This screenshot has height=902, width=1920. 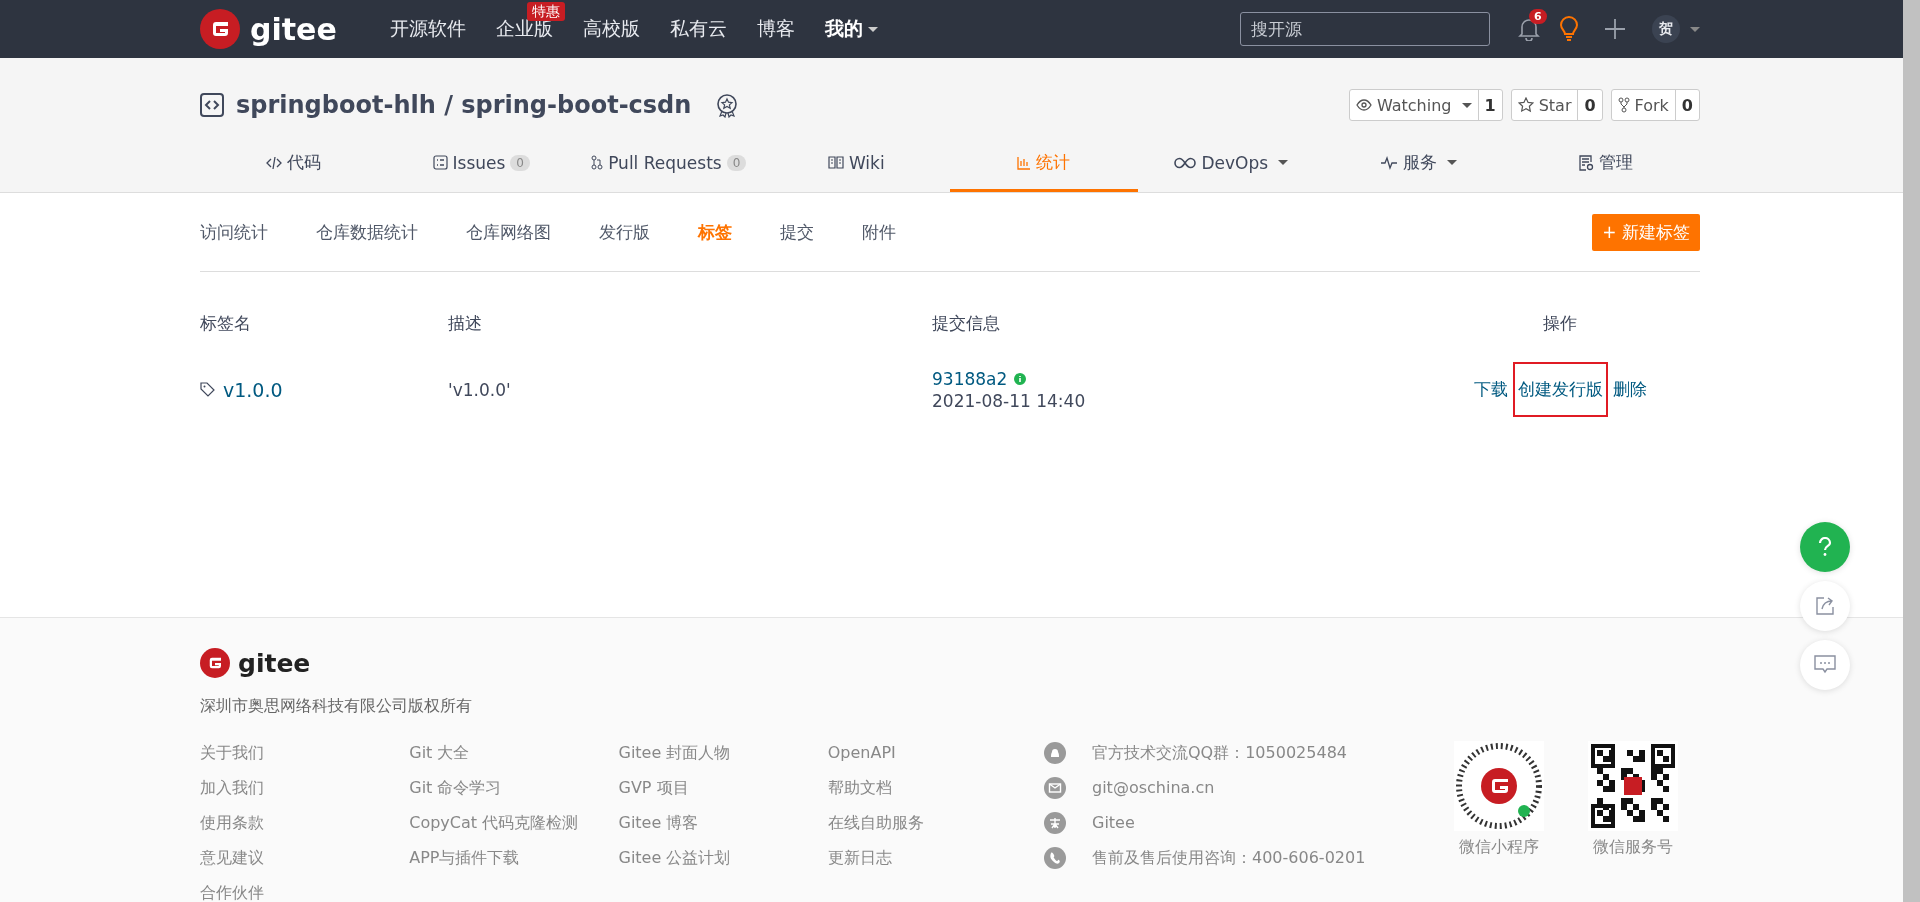 What do you see at coordinates (1498, 847) in the screenshot?
I see `qr-caption: 微信小程序` at bounding box center [1498, 847].